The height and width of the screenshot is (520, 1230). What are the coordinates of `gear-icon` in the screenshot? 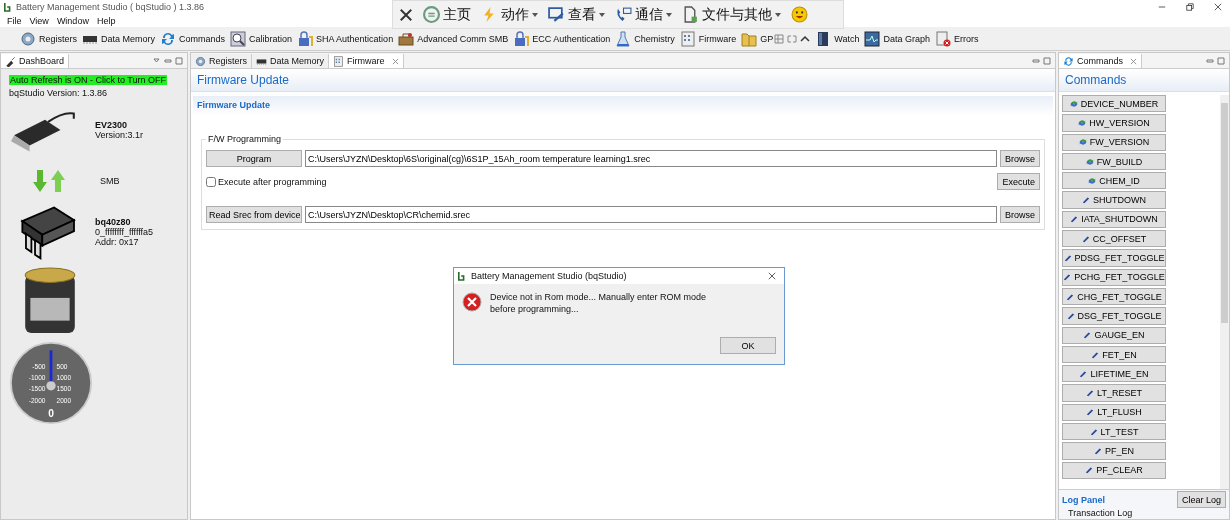 It's located at (200, 61).